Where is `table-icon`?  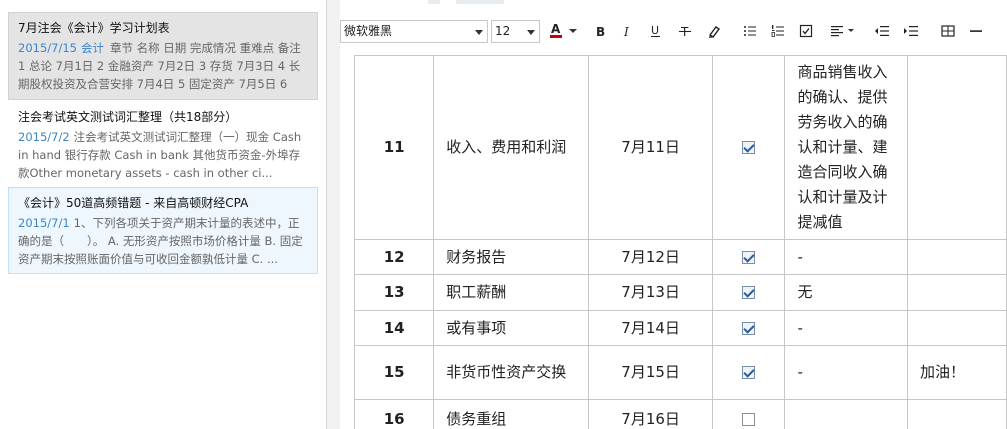
table-icon is located at coordinates (948, 31).